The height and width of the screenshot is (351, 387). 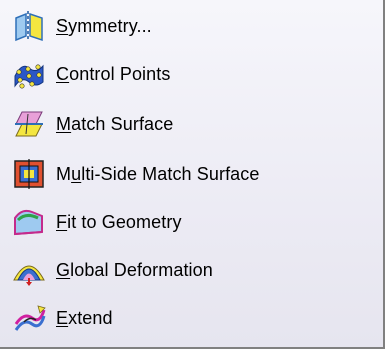 What do you see at coordinates (134, 269) in the screenshot?
I see `menu-item-label: Global Deformation` at bounding box center [134, 269].